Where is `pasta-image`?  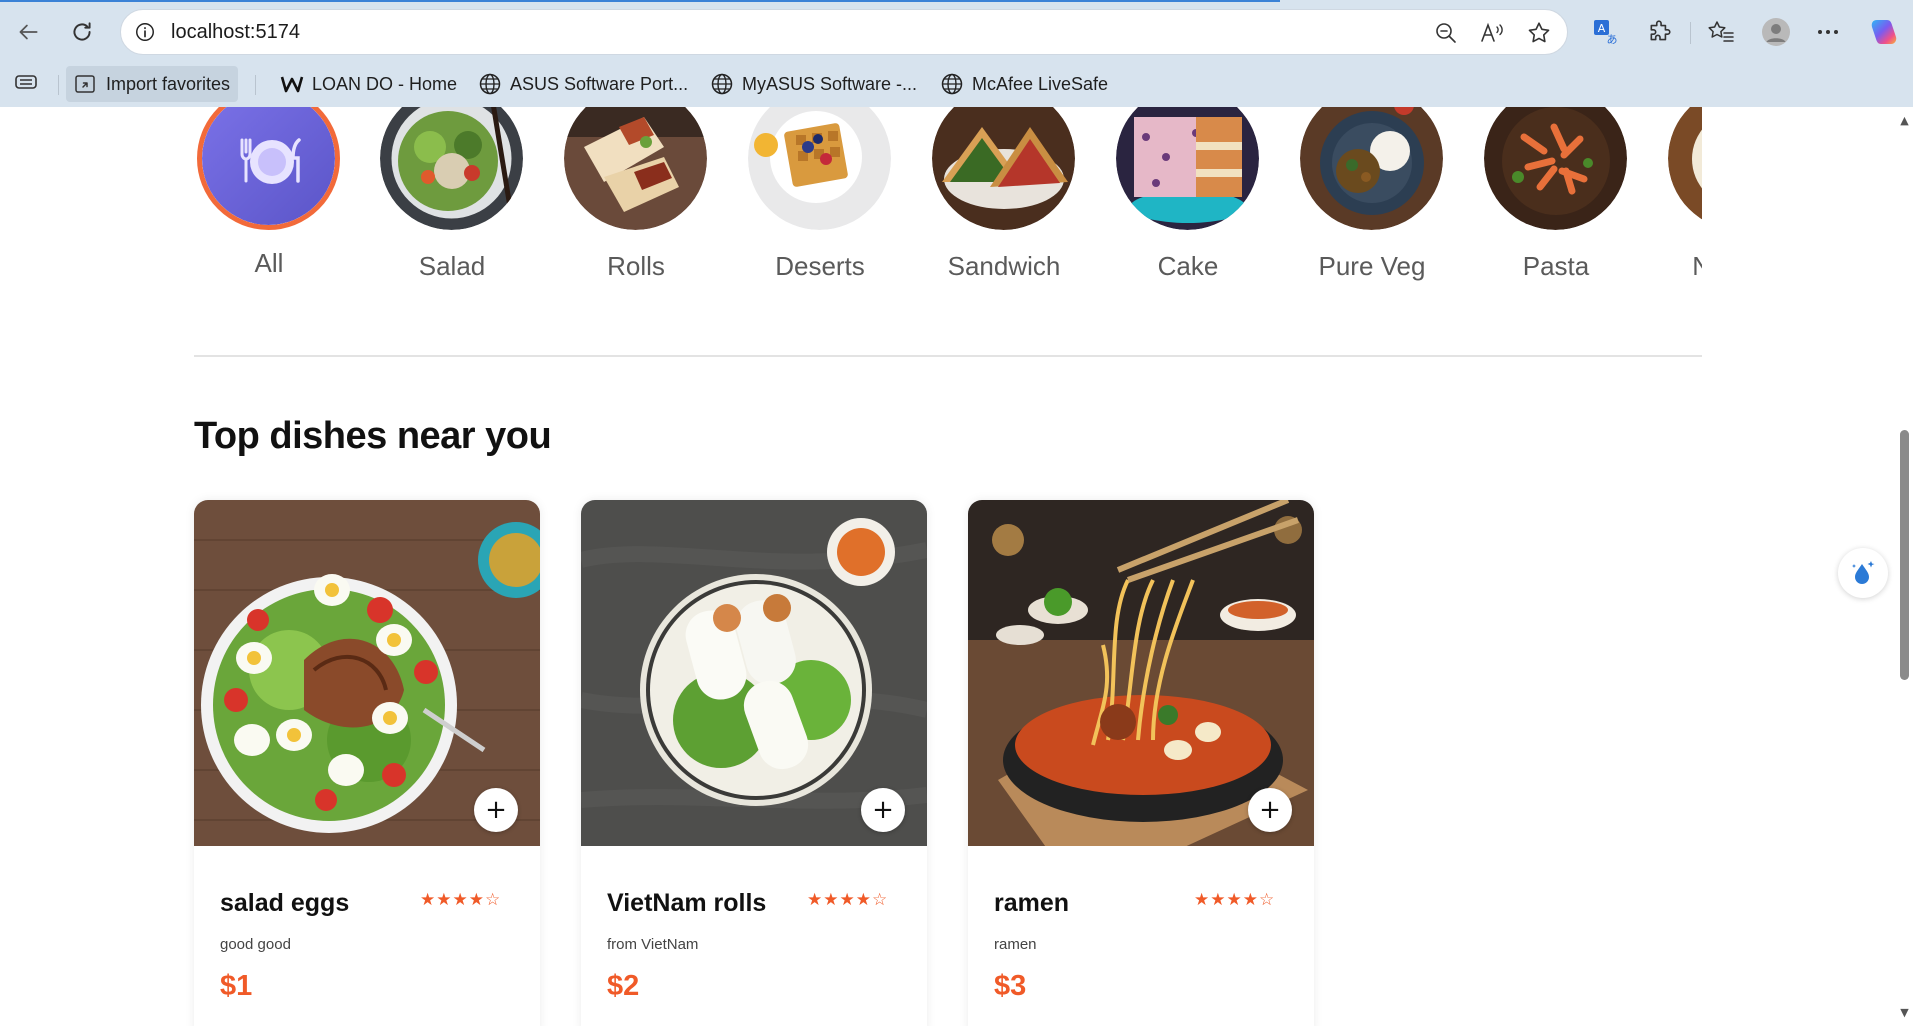
pasta-image is located at coordinates (1555, 168).